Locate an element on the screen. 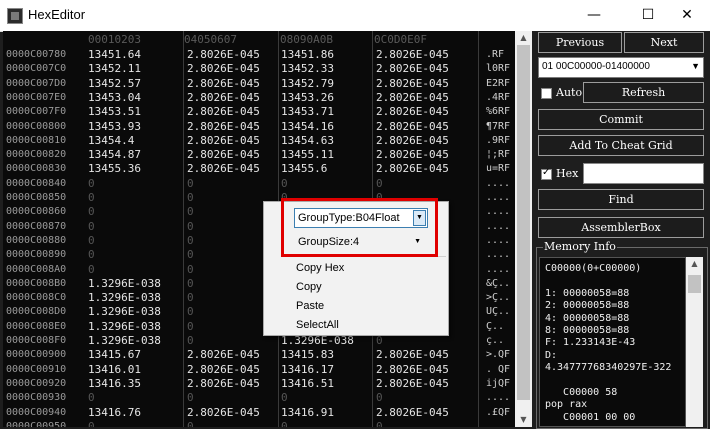 This screenshot has height=429, width=710. table-row: 0000C008F0 1.3296E-038 0 1.3296E-038 0 ç.. is located at coordinates (259, 341).